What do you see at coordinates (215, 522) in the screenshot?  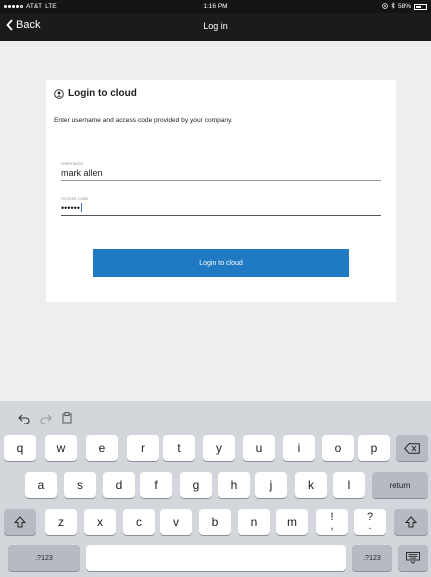 I see `key-b: b` at bounding box center [215, 522].